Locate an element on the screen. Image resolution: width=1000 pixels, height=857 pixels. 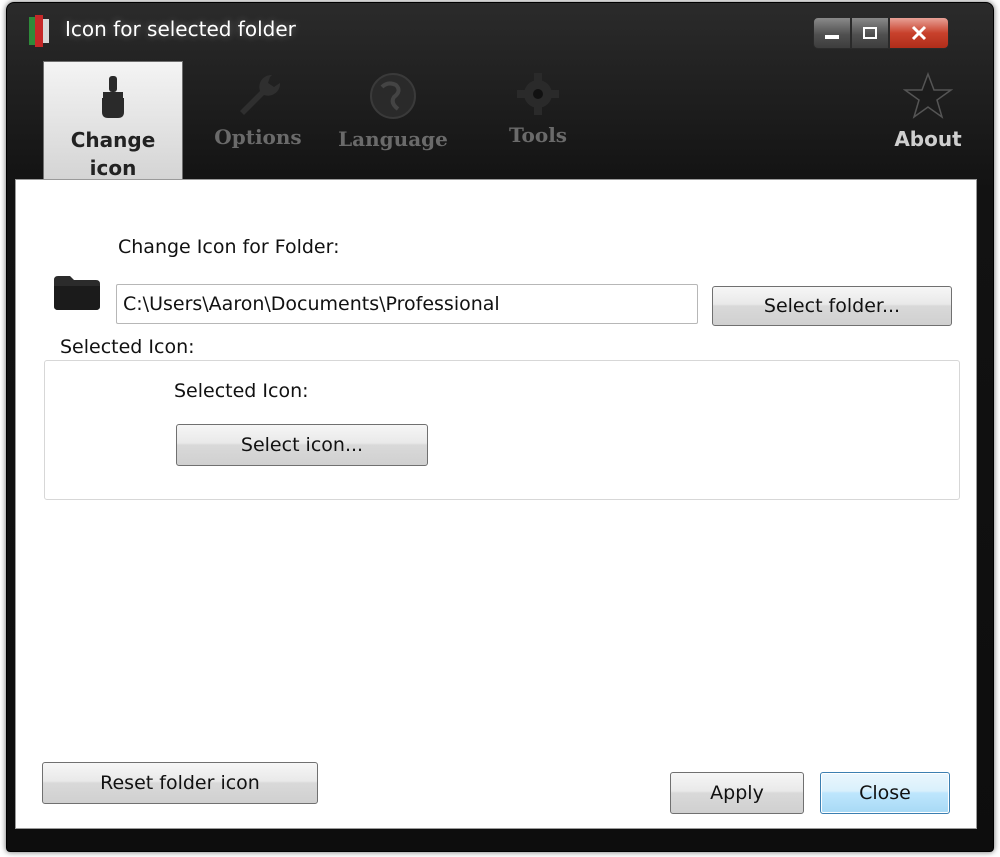
maximize-button is located at coordinates (870, 33).